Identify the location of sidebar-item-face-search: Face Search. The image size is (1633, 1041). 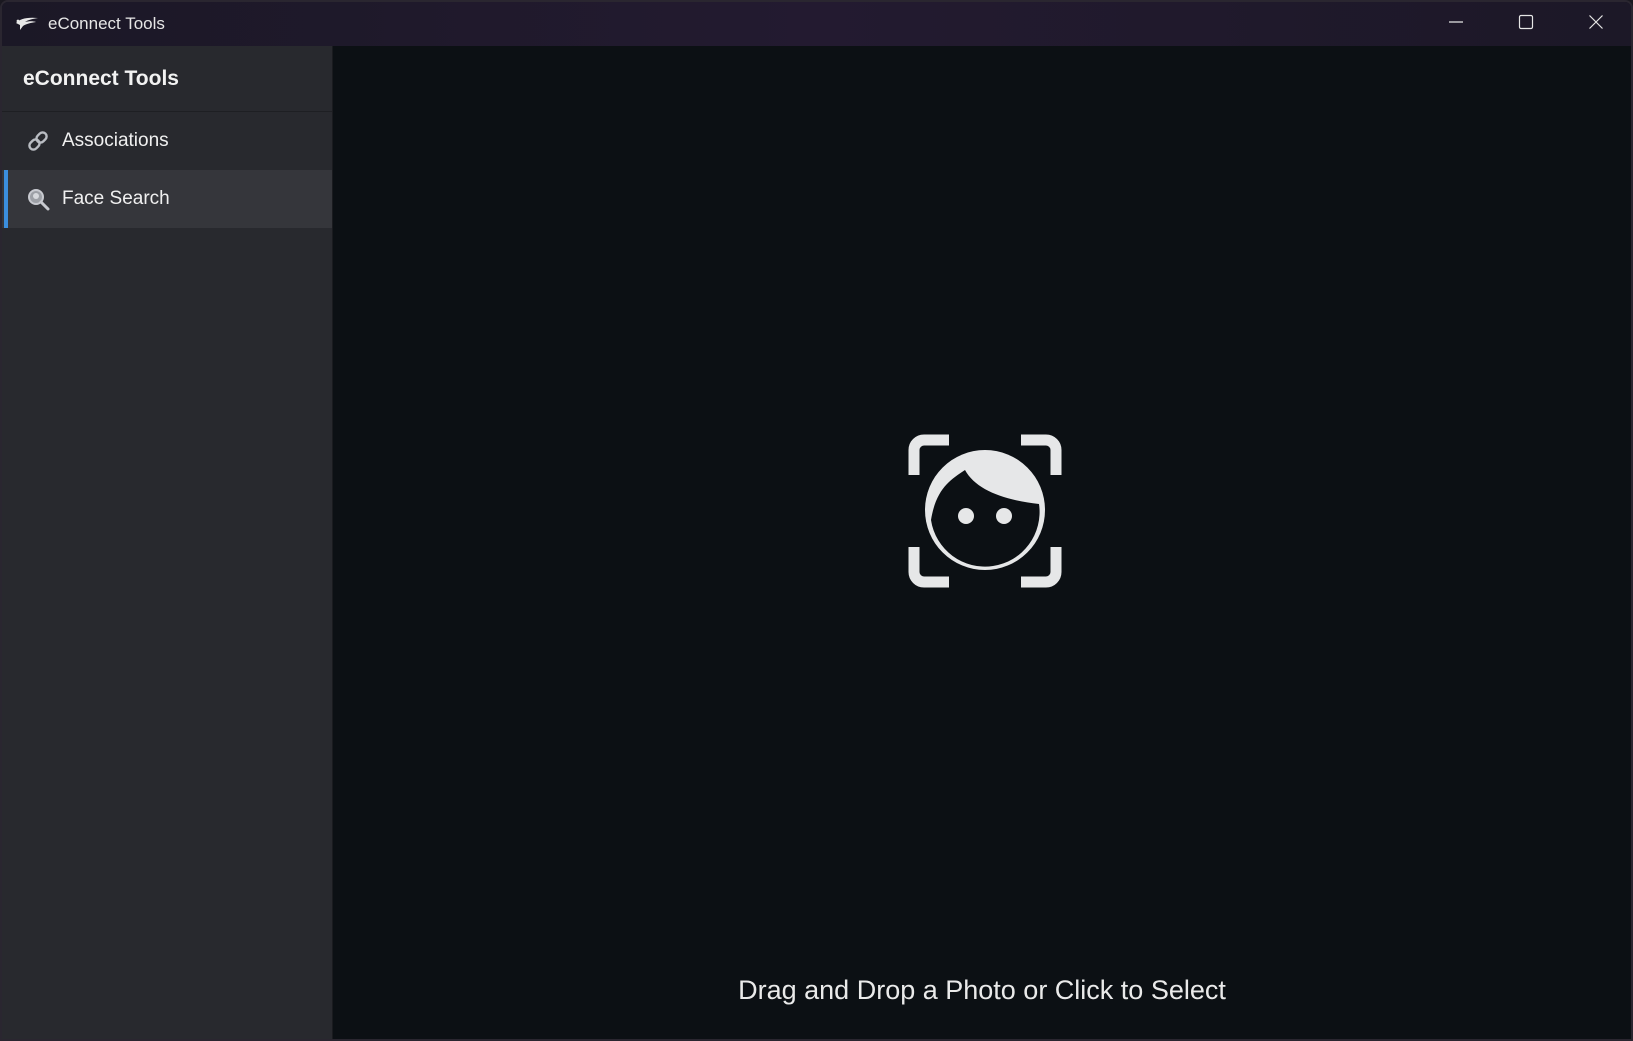
(167, 199).